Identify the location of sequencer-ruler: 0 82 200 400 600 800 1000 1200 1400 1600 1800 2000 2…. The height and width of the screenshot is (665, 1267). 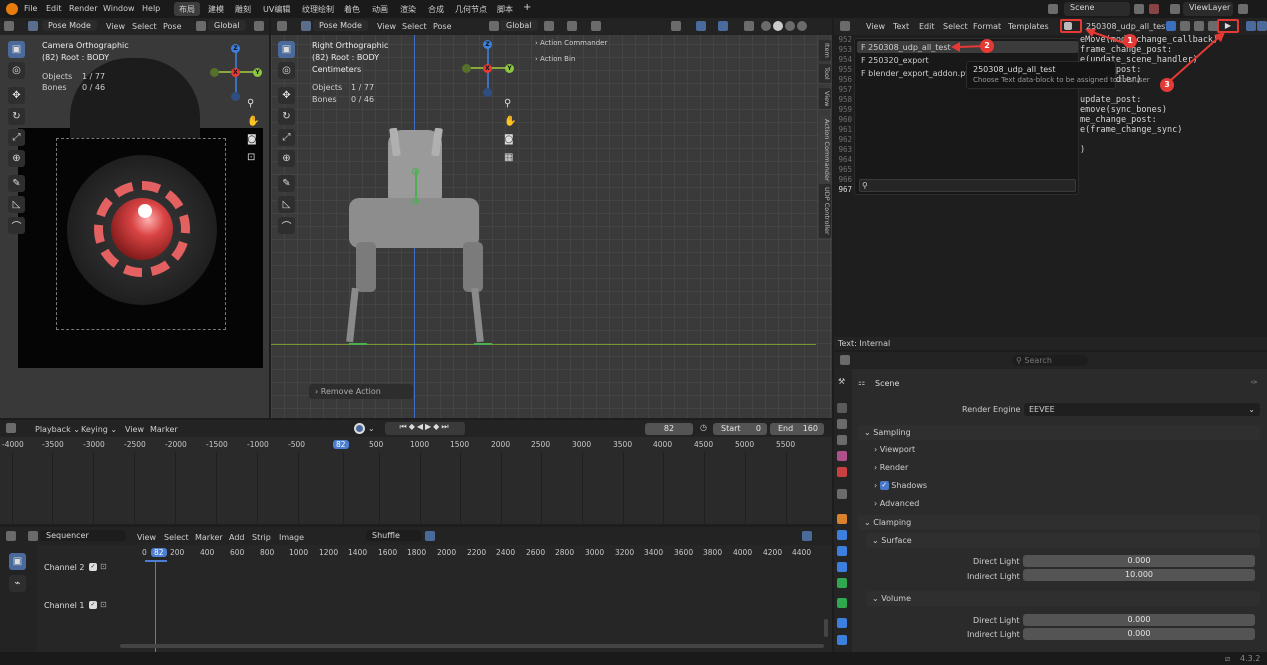
(434, 554).